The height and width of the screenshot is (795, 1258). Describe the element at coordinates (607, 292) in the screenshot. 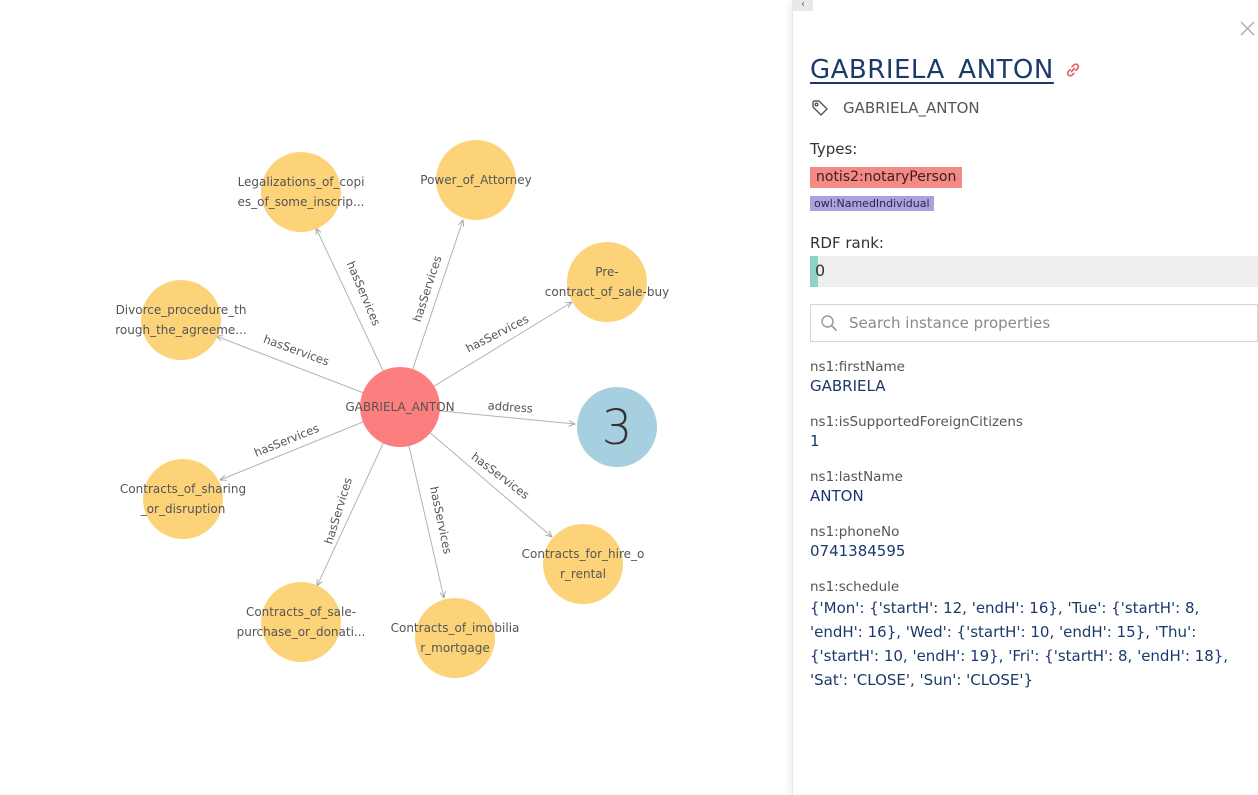

I see `service-node-label: contract_of_sale-buy` at that location.